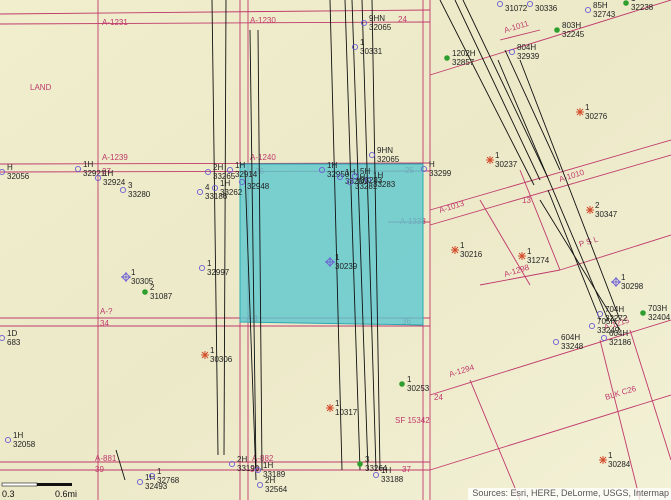 This screenshot has height=500, width=671. Describe the element at coordinates (528, 56) in the screenshot. I see `well-number: 32939` at that location.